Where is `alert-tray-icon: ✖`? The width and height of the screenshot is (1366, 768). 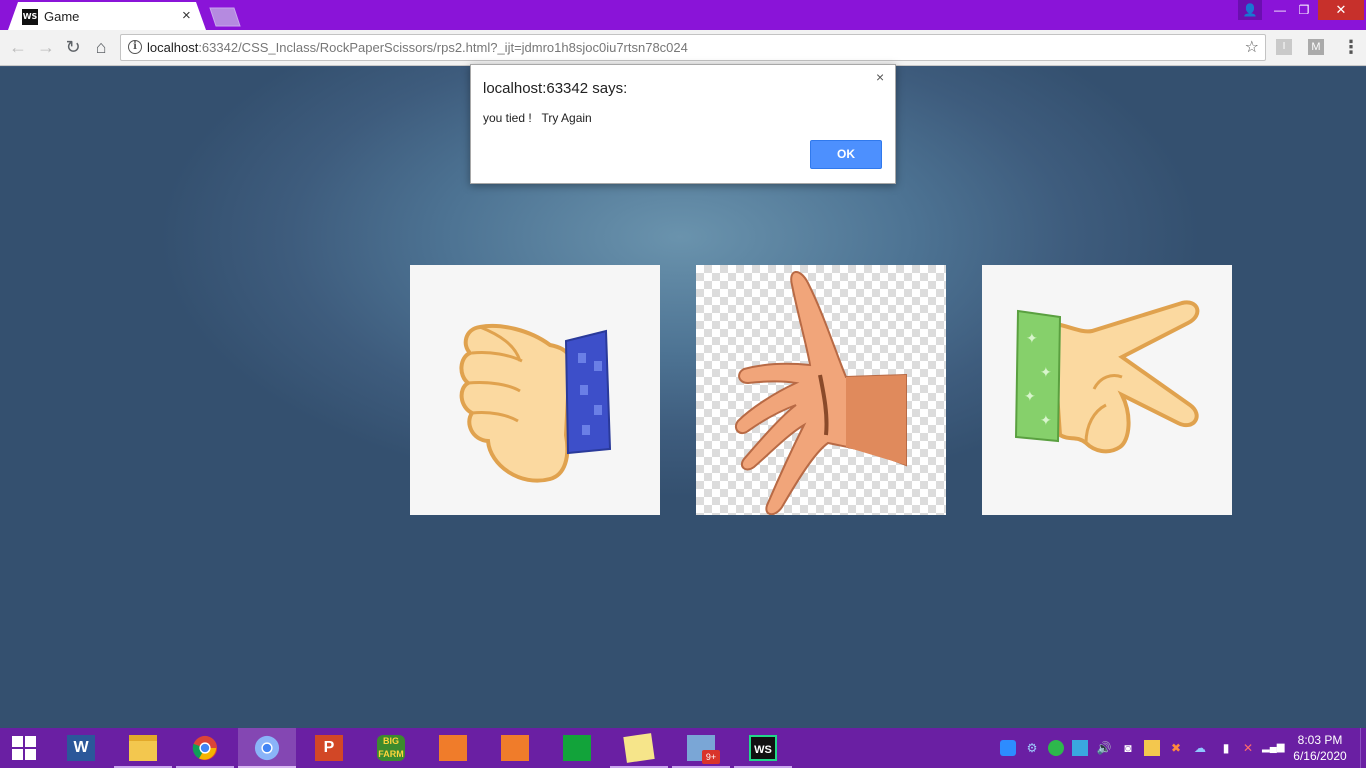
alert-tray-icon: ✖ is located at coordinates (1176, 748).